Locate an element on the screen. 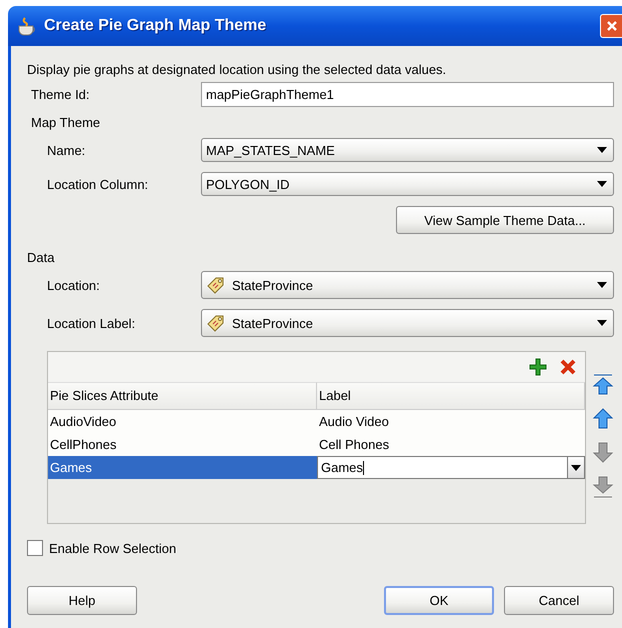 This screenshot has width=622, height=628. field-label: Location Column: is located at coordinates (98, 184).